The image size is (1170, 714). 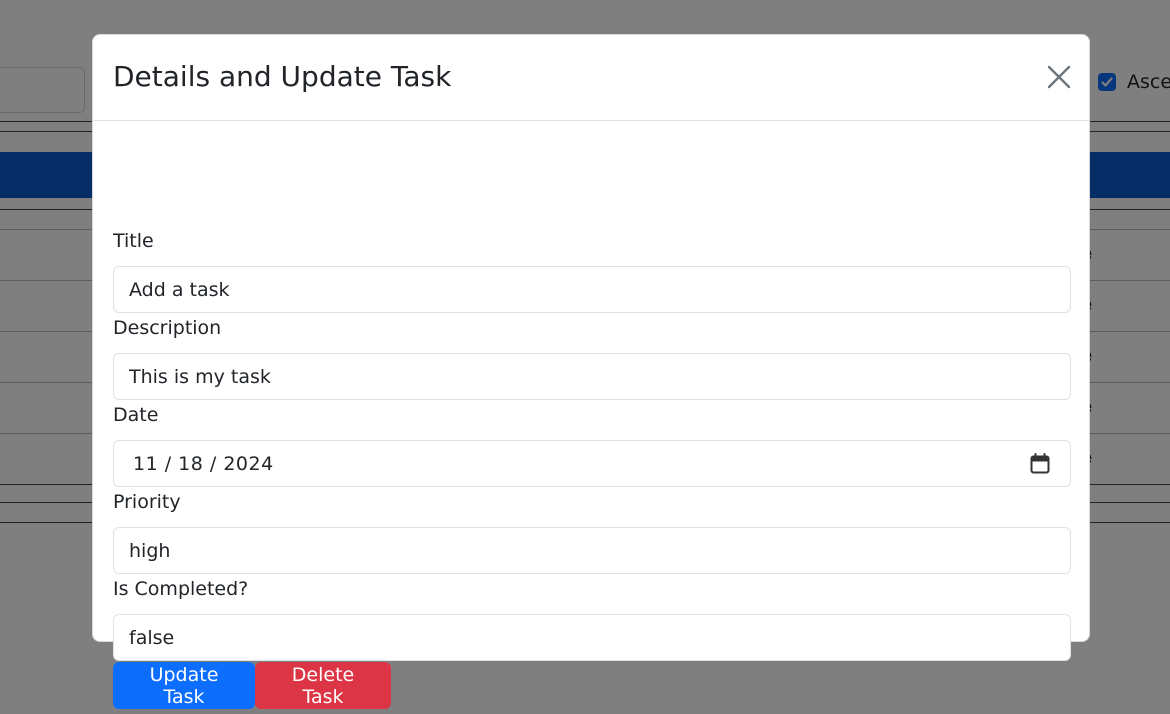 I want to click on date-label: Date, so click(x=136, y=415).